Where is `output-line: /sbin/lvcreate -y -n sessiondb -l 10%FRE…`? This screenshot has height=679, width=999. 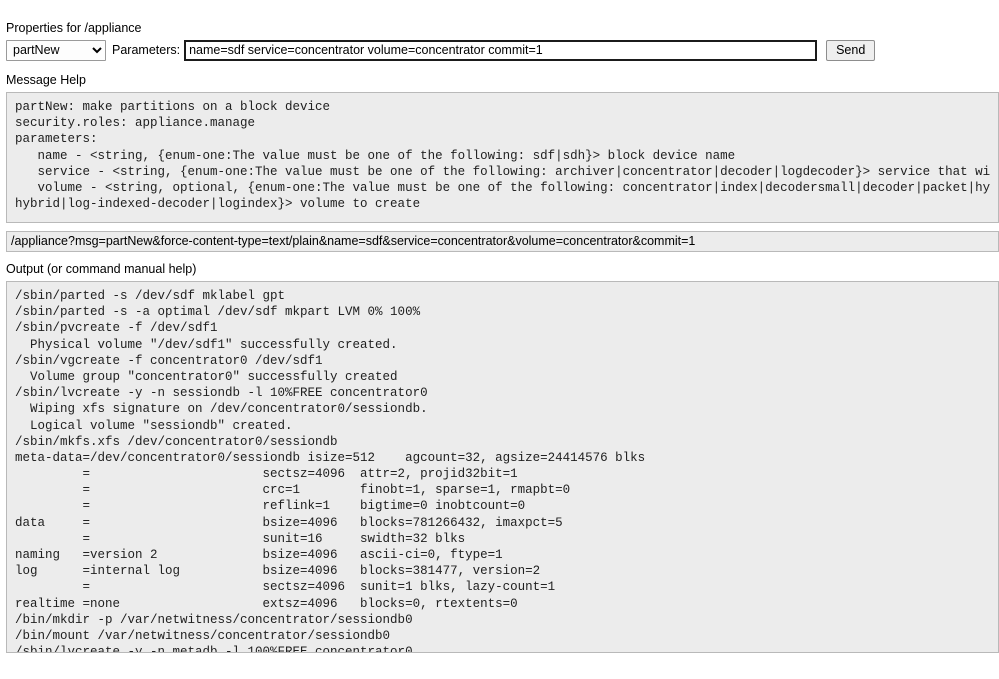 output-line: /sbin/lvcreate -y -n sessiondb -l 10%FRE… is located at coordinates (221, 393).